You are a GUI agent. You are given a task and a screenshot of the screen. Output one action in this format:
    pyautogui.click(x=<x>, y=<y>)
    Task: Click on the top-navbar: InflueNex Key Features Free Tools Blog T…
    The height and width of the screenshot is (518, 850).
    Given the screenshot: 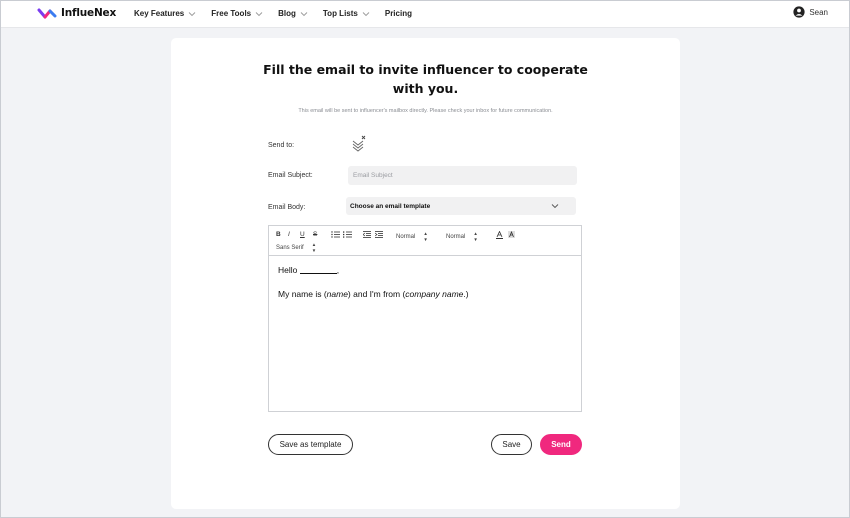 What is the action you would take?
    pyautogui.click(x=425, y=14)
    